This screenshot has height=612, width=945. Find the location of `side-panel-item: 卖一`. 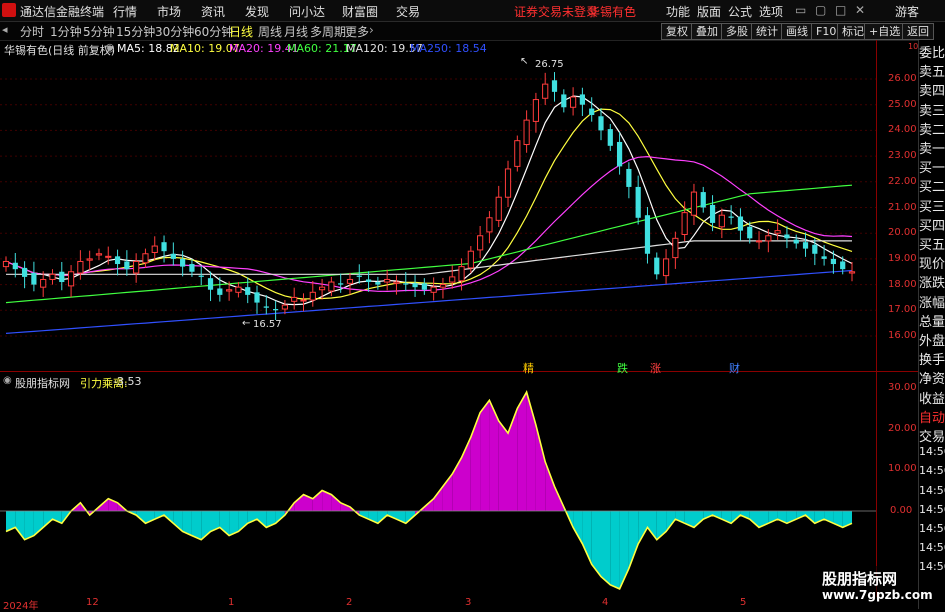

side-panel-item: 卖一 is located at coordinates (932, 147).